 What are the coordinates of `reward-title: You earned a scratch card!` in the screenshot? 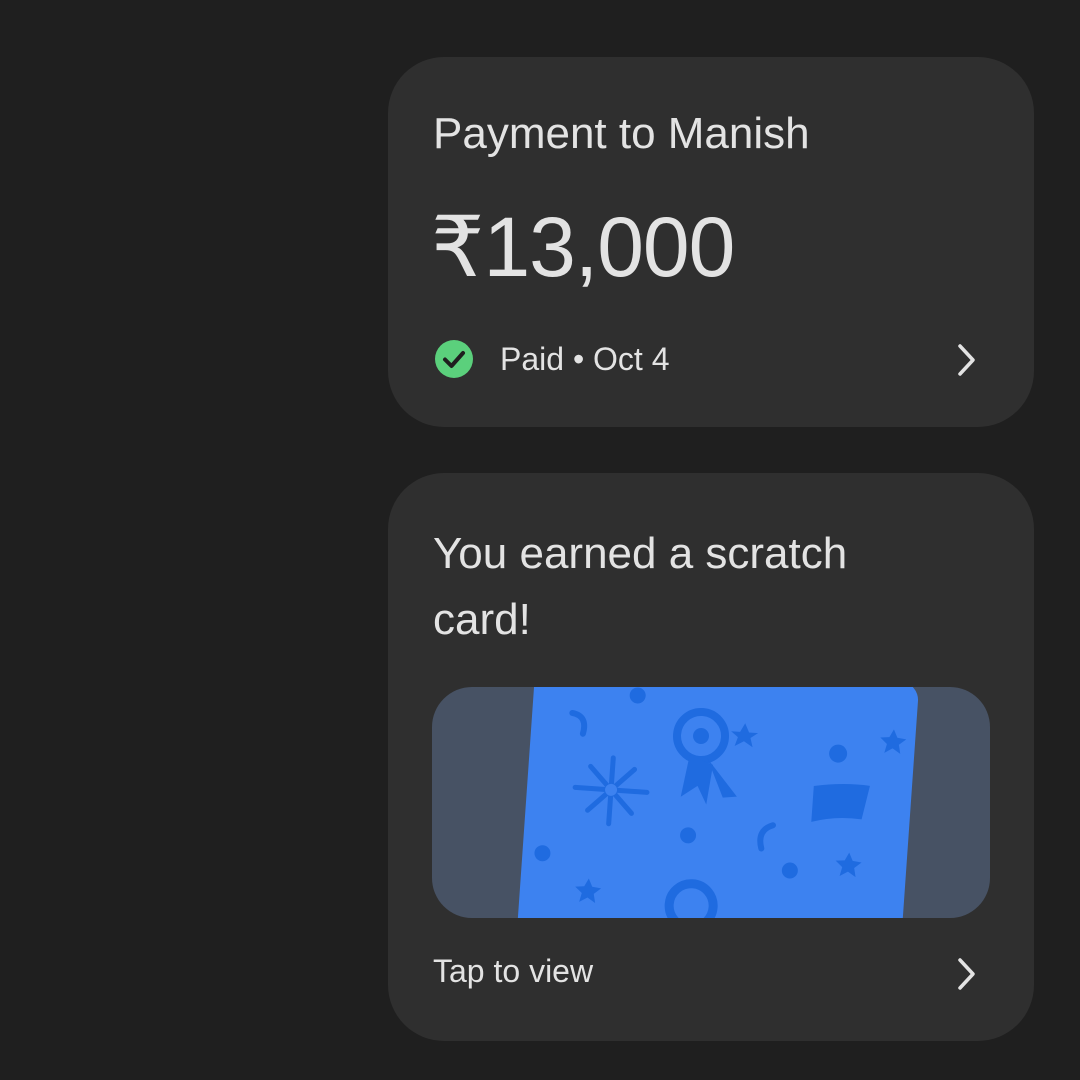 It's located at (640, 586).